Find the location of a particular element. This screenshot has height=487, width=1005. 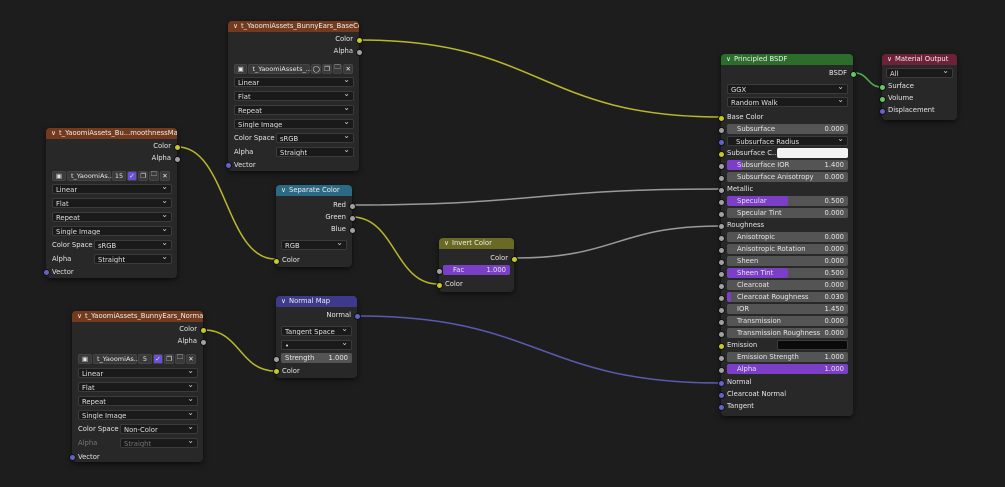

image-selector: ▣ t_YaoomiAs... 15 ✓ ❐ 🗀 ✕ is located at coordinates (112, 175).